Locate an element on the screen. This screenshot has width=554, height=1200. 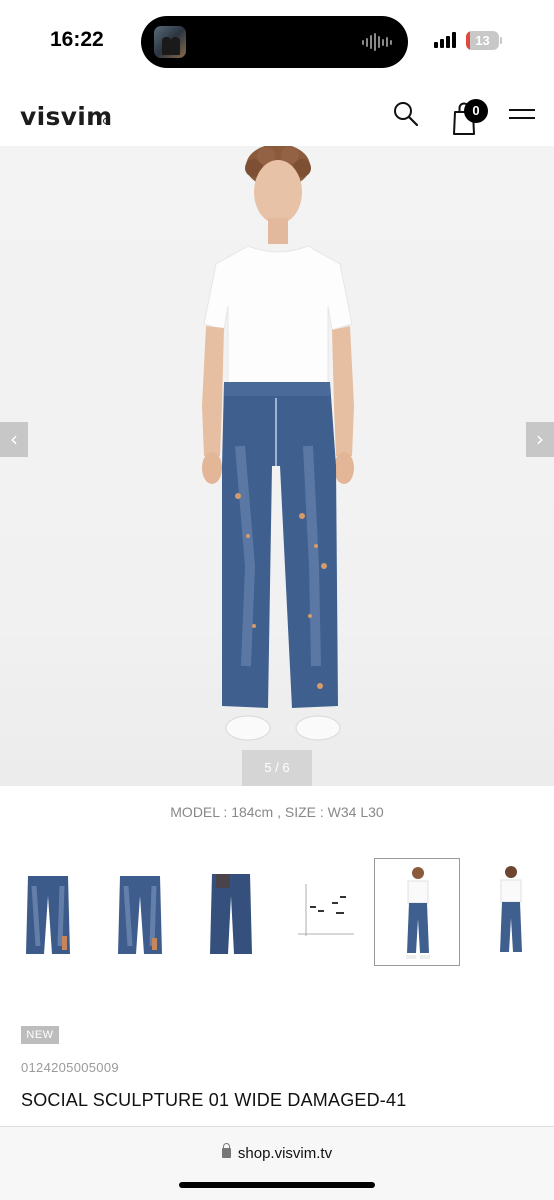
product-code: 0124205005009 is located at coordinates (70, 1067).